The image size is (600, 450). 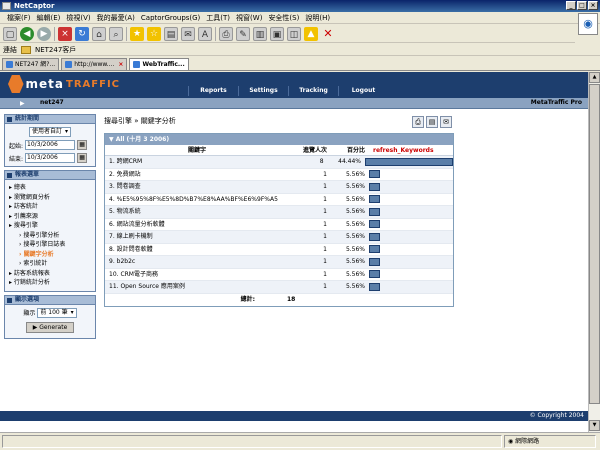 I want to click on lock-icon: ▲, so click(x=311, y=33).